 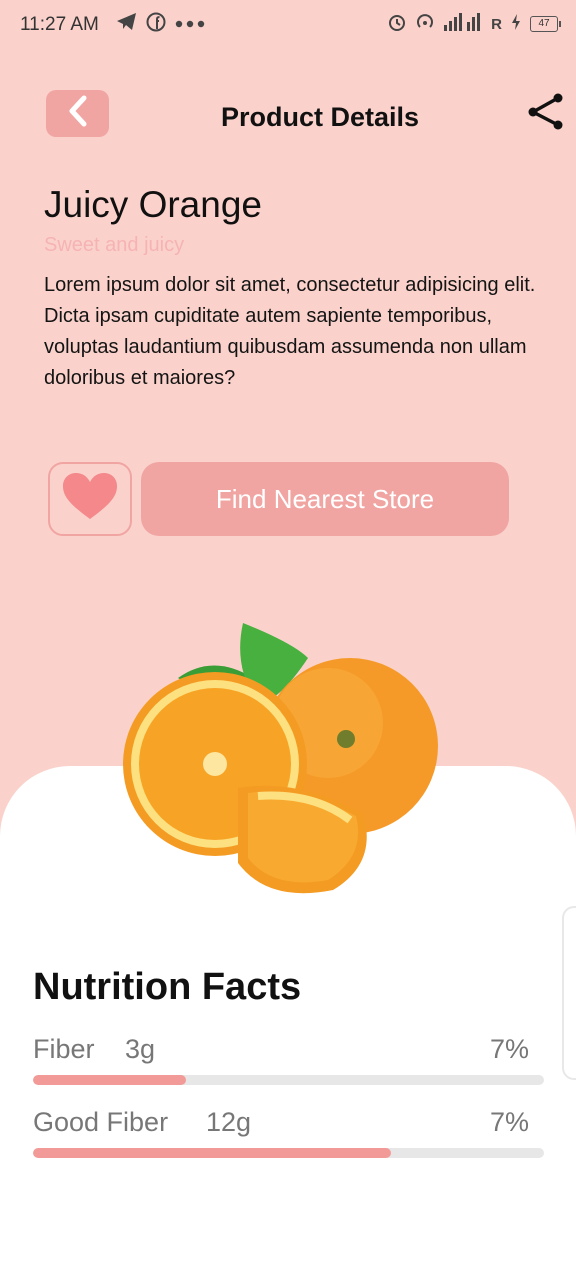 I want to click on status-bar: 11:27 AM R 47, so click(x=288, y=26).